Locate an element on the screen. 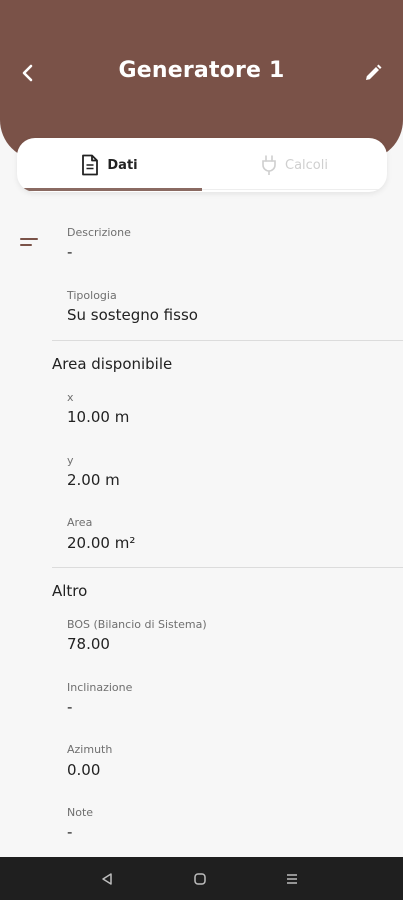  page-title: Generatore 1 is located at coordinates (201, 70).